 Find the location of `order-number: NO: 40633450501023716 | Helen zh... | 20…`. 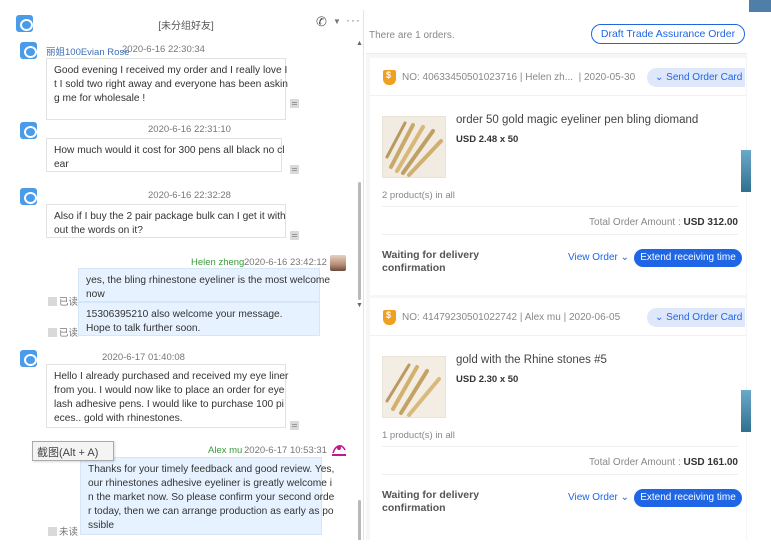

order-number: NO: 40633450501023716 | Helen zh... | 20… is located at coordinates (519, 77).